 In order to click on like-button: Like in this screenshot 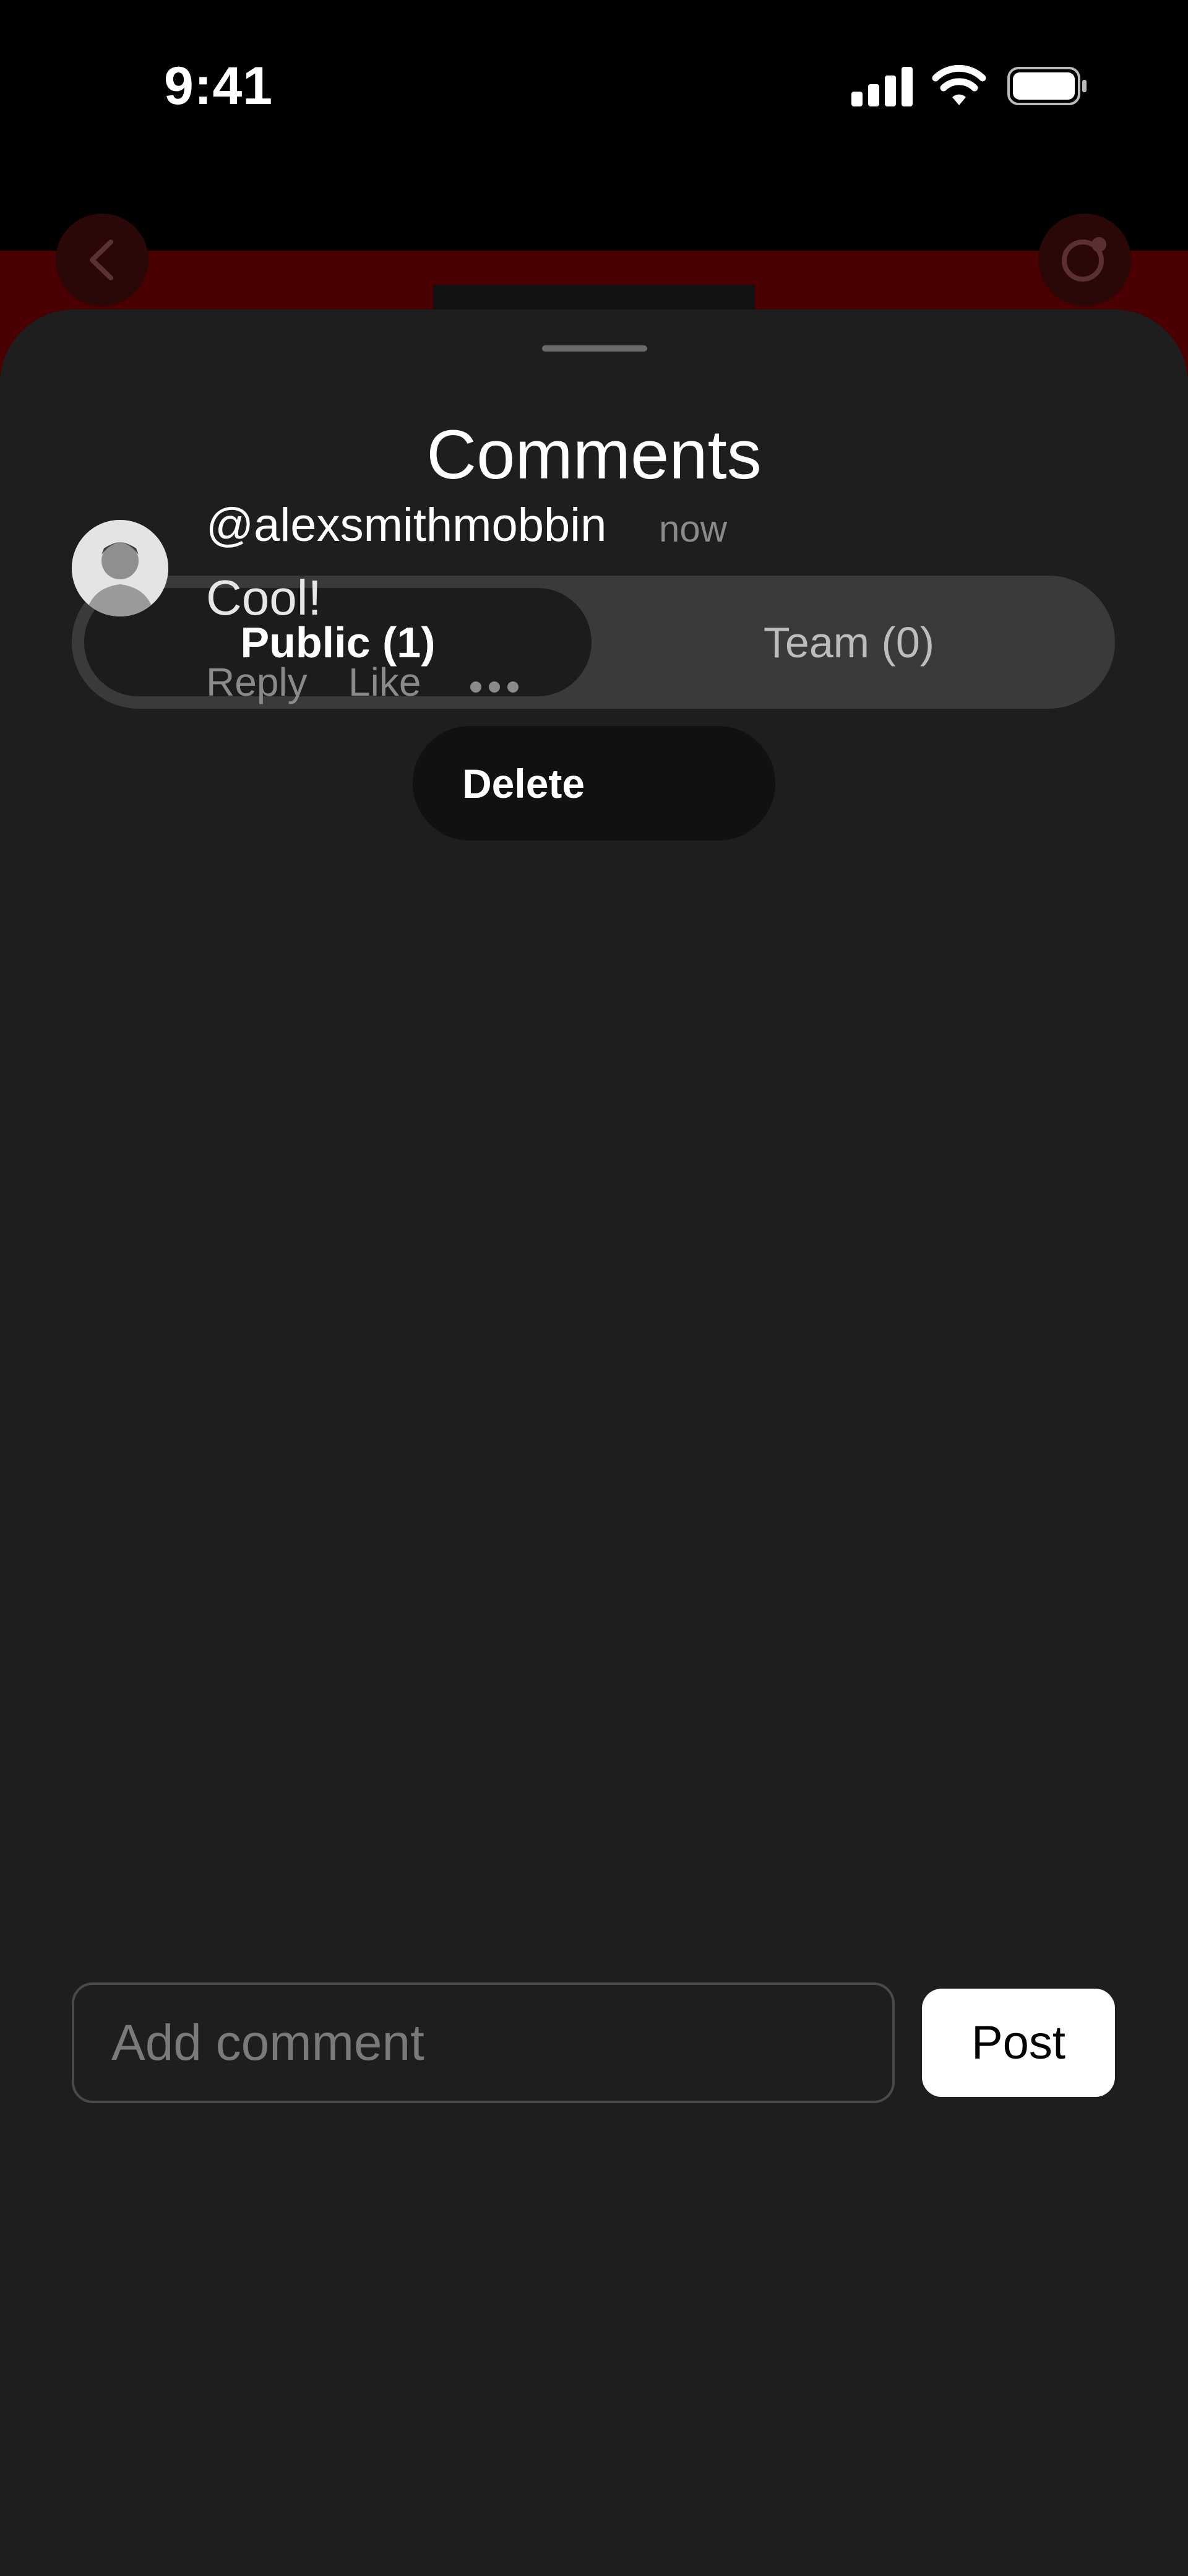, I will do `click(385, 682)`.